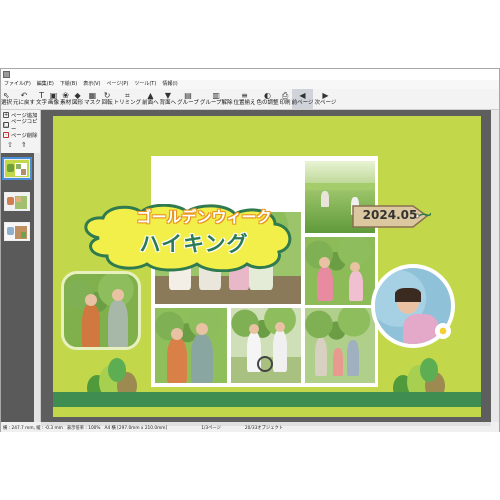  Describe the element at coordinates (267, 412) in the screenshot. I see `page-bottom-band` at that location.